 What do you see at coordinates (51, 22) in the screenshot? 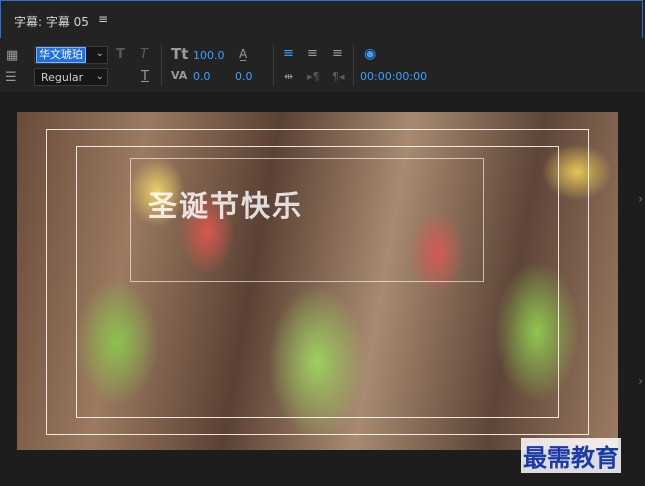
I see `panel-title: 字幕: 字幕 05` at bounding box center [51, 22].